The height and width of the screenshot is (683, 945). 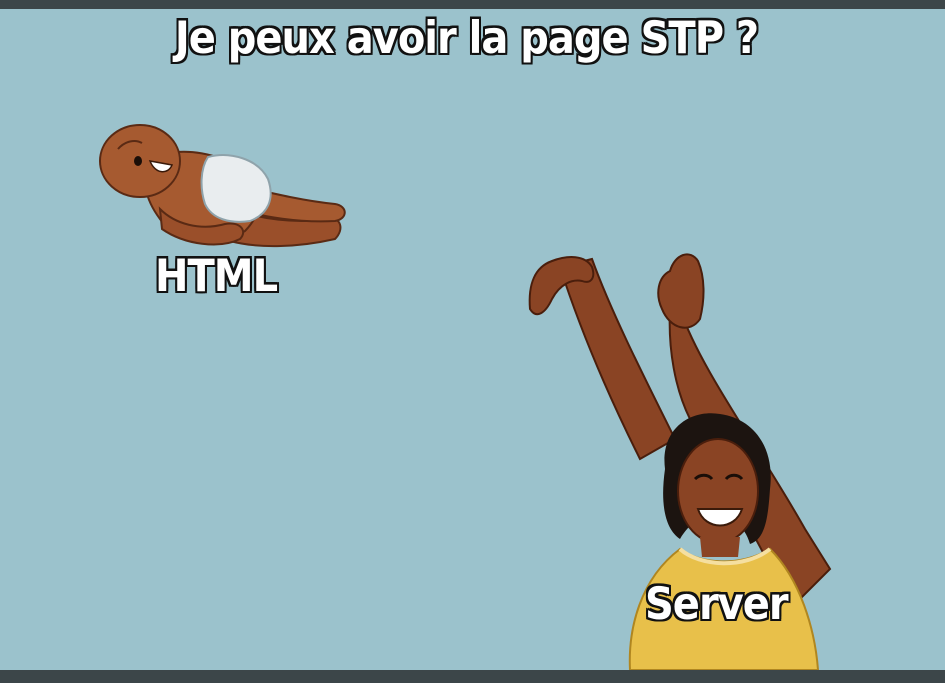 What do you see at coordinates (472, 676) in the screenshot?
I see `bottom-border` at bounding box center [472, 676].